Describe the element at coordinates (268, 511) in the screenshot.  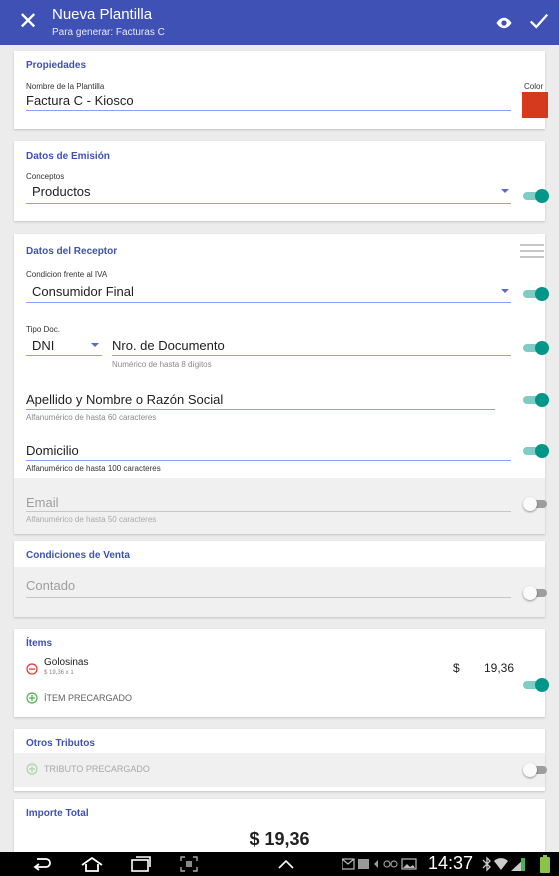
I see `email-underline` at that location.